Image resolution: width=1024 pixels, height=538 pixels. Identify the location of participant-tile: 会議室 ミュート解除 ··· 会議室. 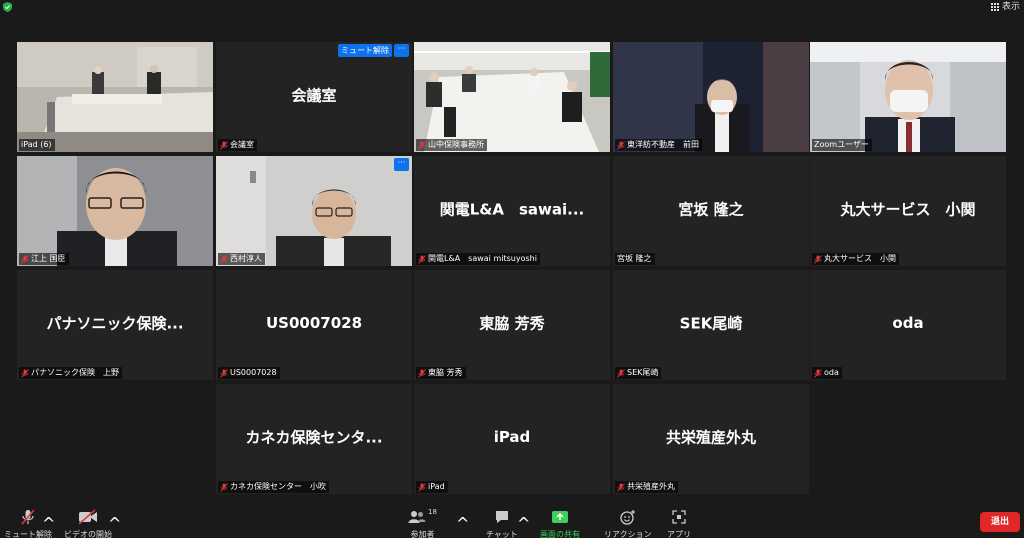
(314, 97).